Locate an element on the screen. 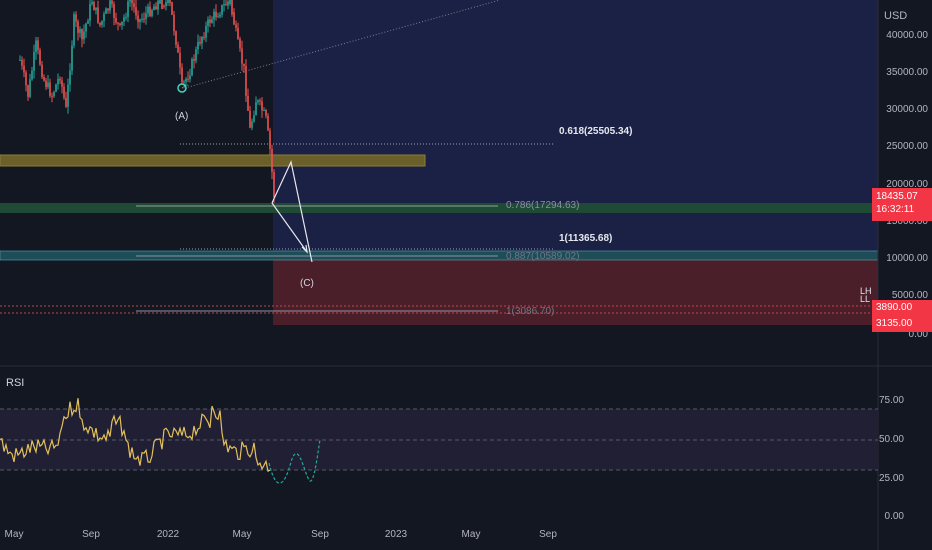 Image resolution: width=932 pixels, height=550 pixels. red-target-zone is located at coordinates (575, 292).